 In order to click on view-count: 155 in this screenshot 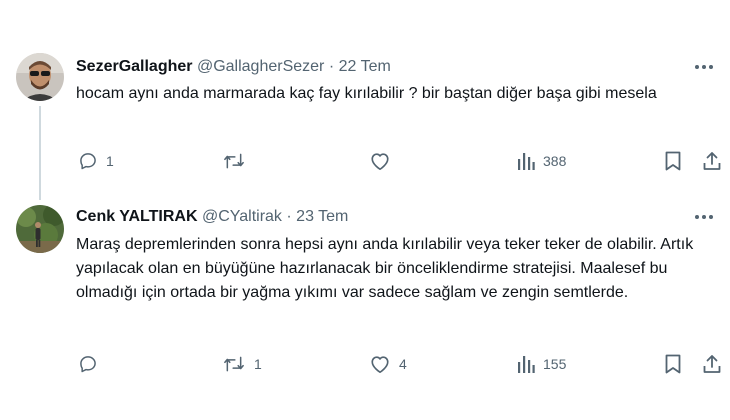, I will do `click(555, 364)`.